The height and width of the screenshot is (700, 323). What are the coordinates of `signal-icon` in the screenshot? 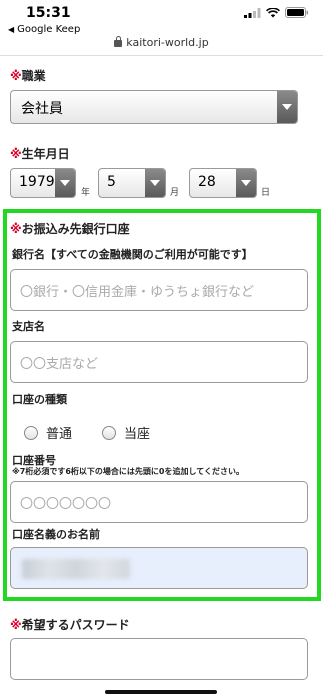 It's located at (252, 12).